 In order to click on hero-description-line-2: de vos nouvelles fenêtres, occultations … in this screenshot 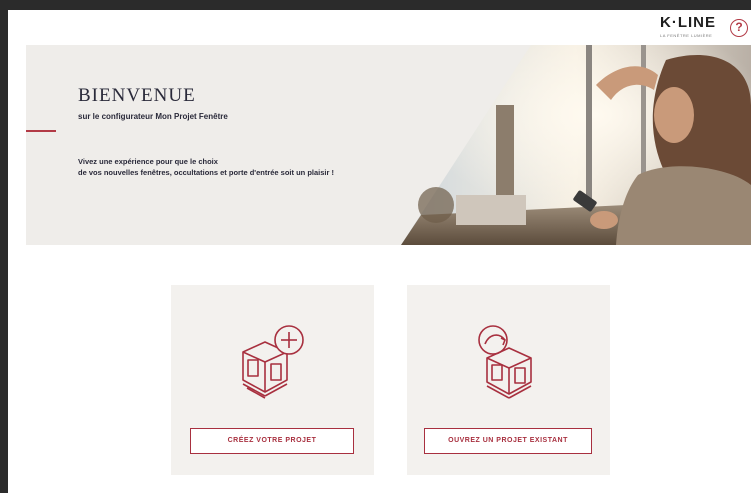, I will do `click(206, 172)`.